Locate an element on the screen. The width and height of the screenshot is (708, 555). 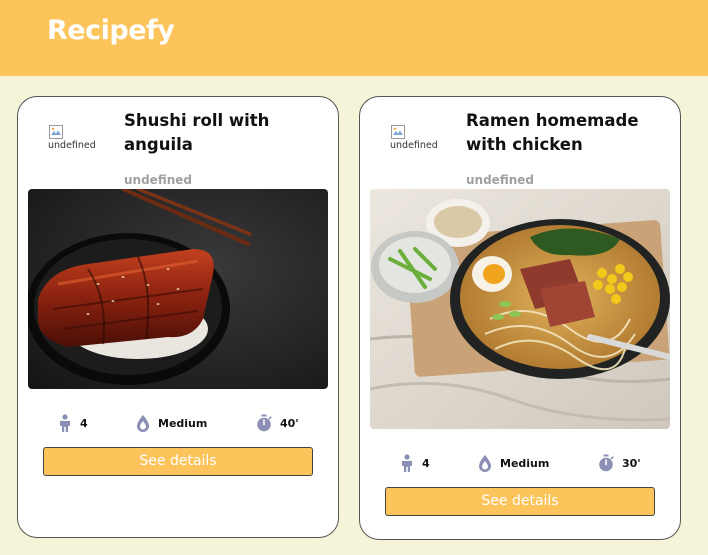
recipe-title: Shushi roll with anguila is located at coordinates (197, 132).